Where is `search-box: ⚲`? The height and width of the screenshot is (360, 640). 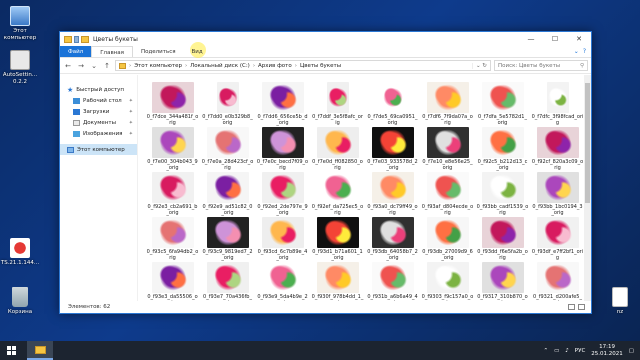
search-box: ⚲ is located at coordinates (541, 65).